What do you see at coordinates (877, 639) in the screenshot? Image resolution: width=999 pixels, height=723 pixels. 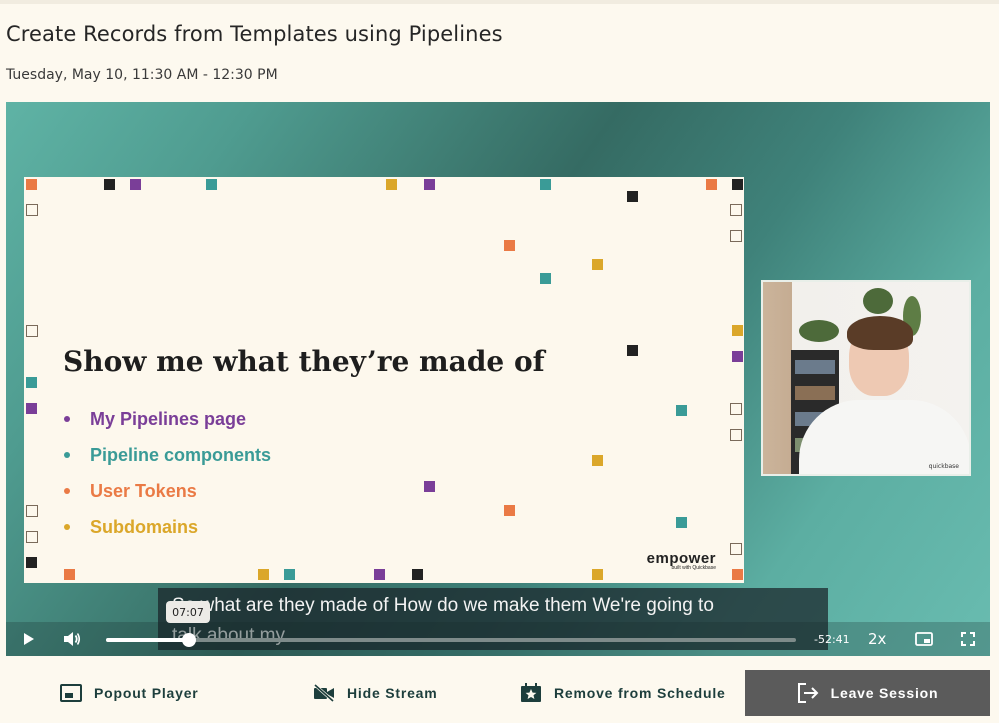 I see `playback-speed-button: 2x` at bounding box center [877, 639].